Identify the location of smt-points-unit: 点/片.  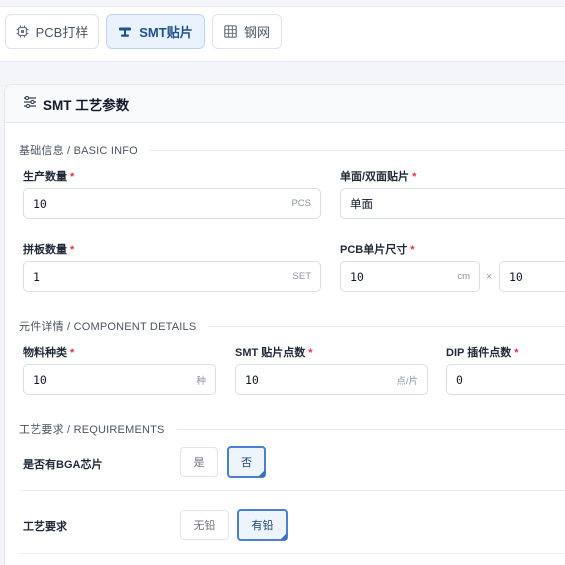
(407, 381).